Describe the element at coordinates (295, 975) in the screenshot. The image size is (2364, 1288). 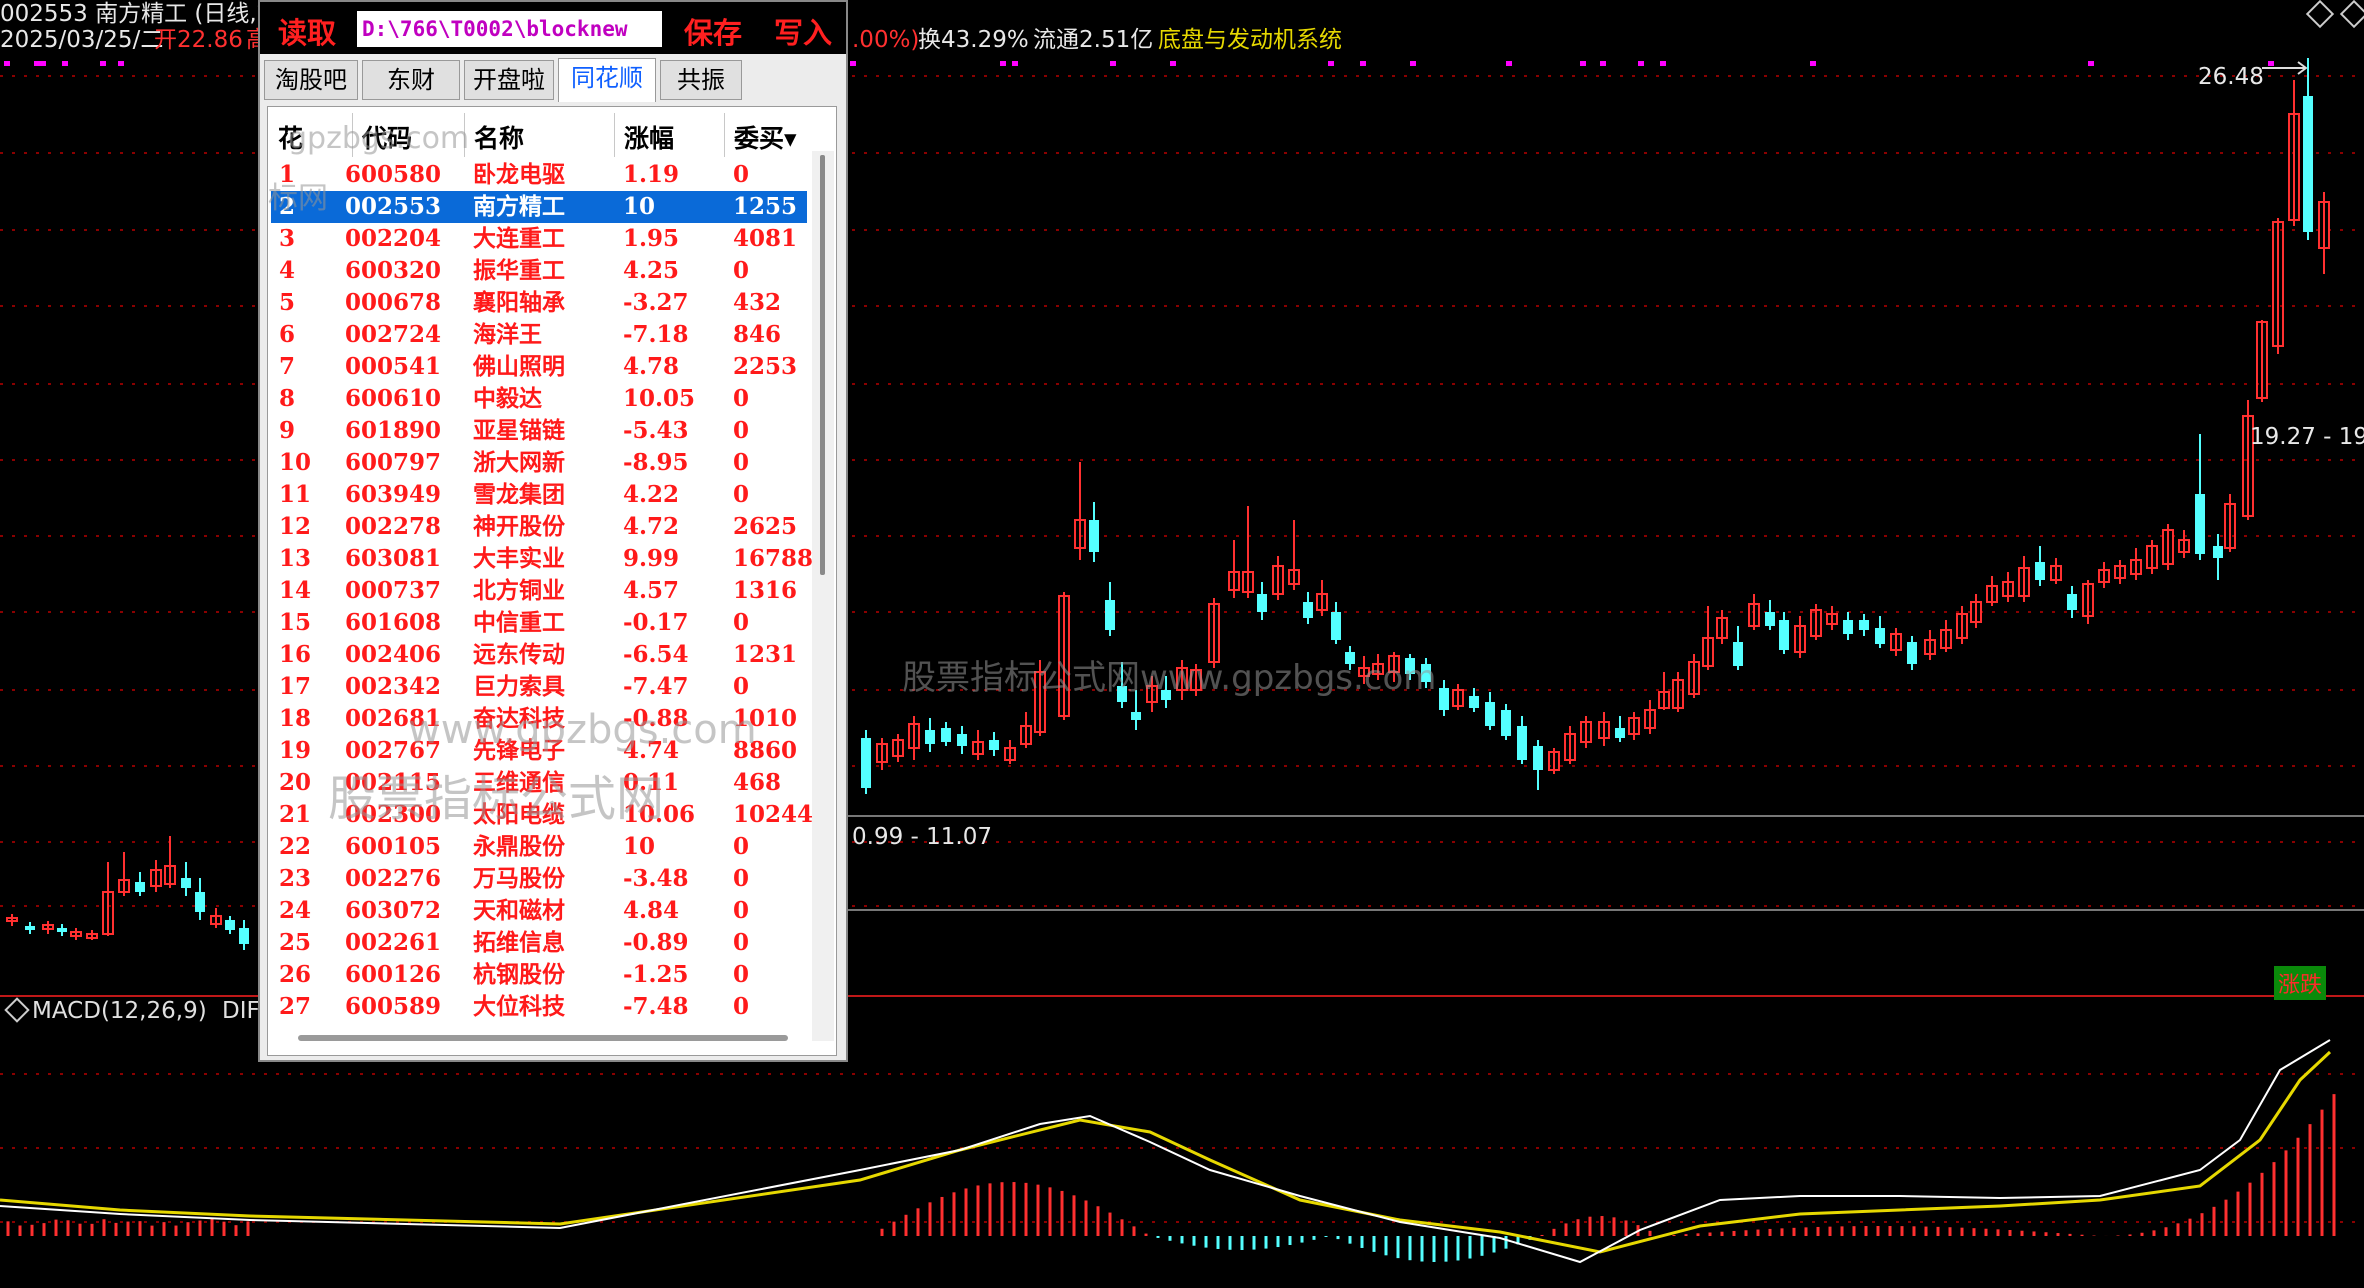
I see `cell-idx: 26` at that location.